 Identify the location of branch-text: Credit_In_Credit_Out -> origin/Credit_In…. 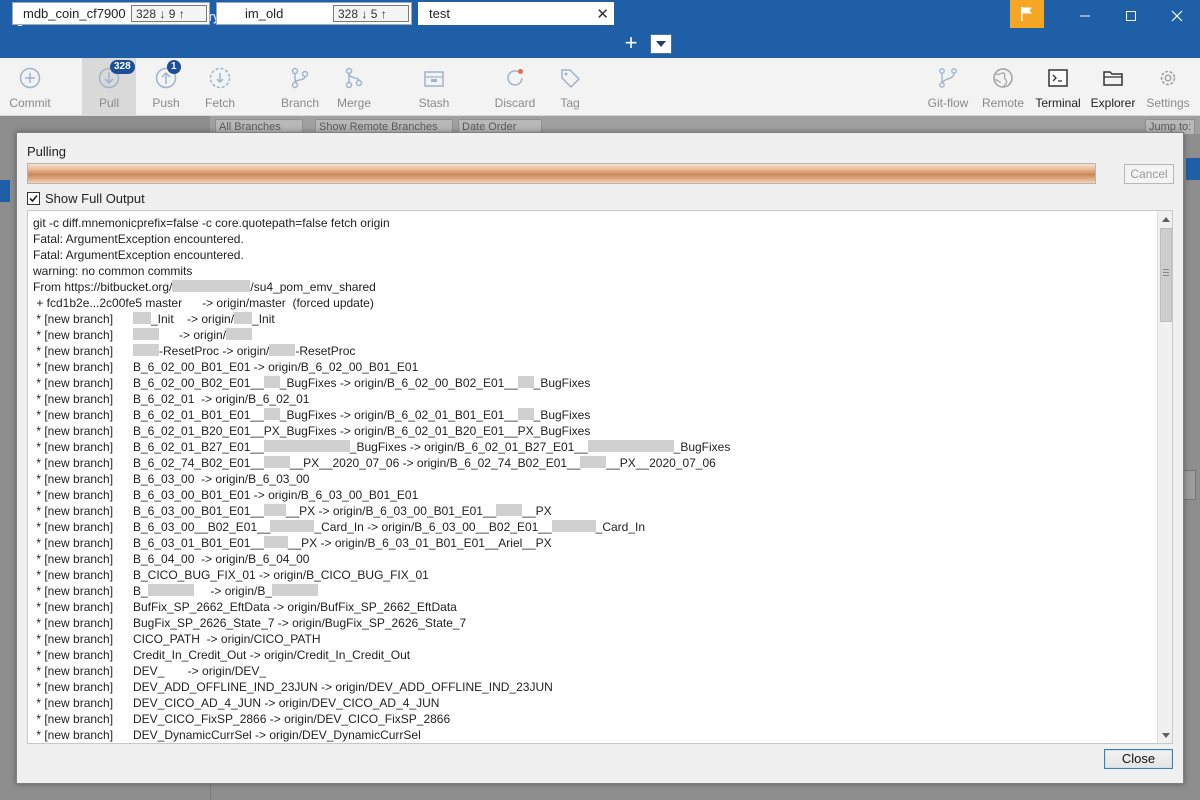
(272, 655).